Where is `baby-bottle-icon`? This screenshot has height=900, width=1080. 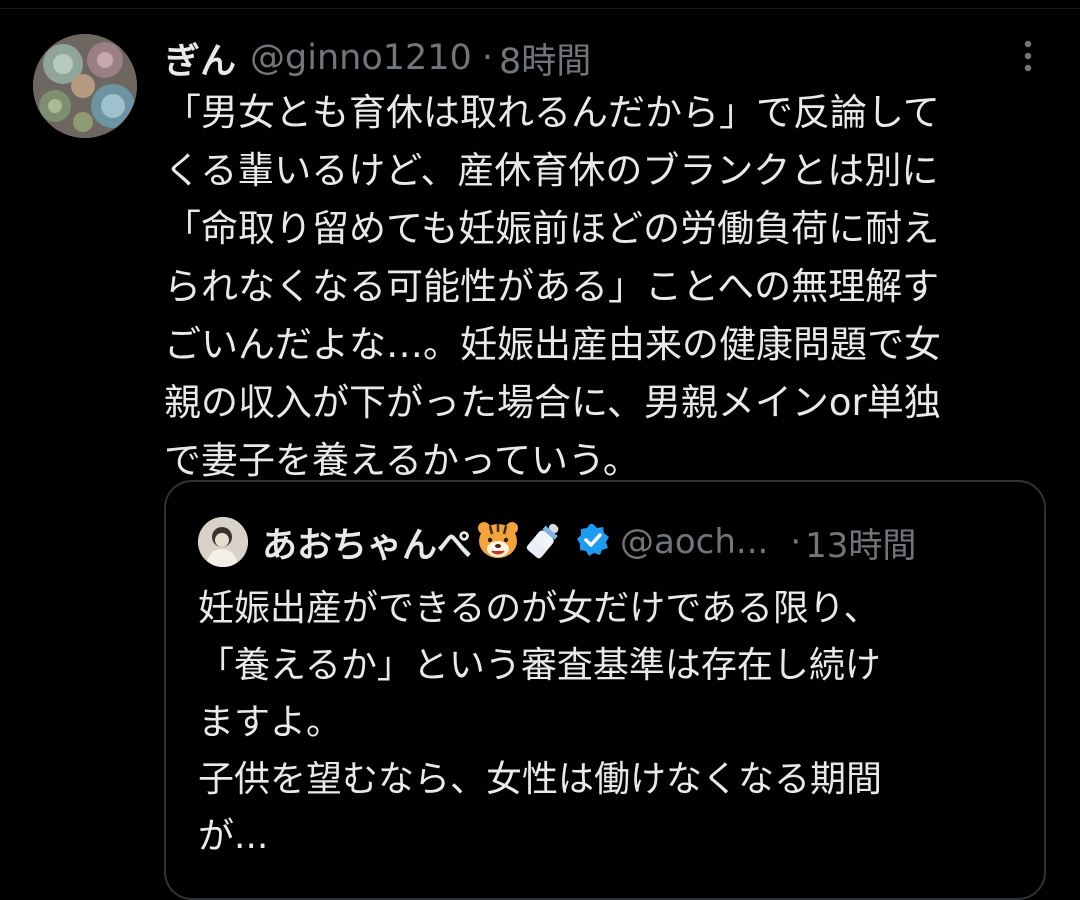
baby-bottle-icon is located at coordinates (544, 542).